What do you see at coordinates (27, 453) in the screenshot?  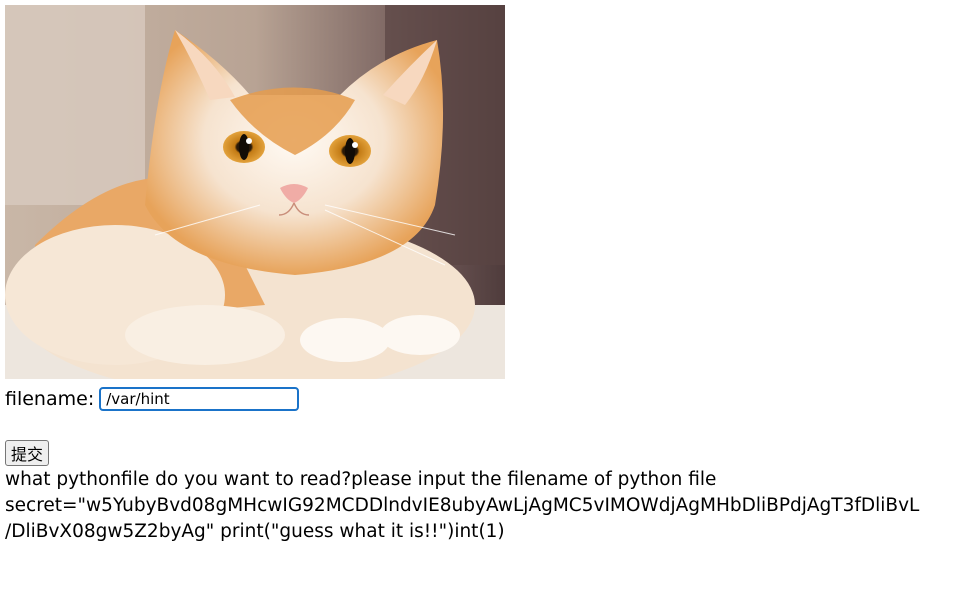 I see `submit-button: 提交` at bounding box center [27, 453].